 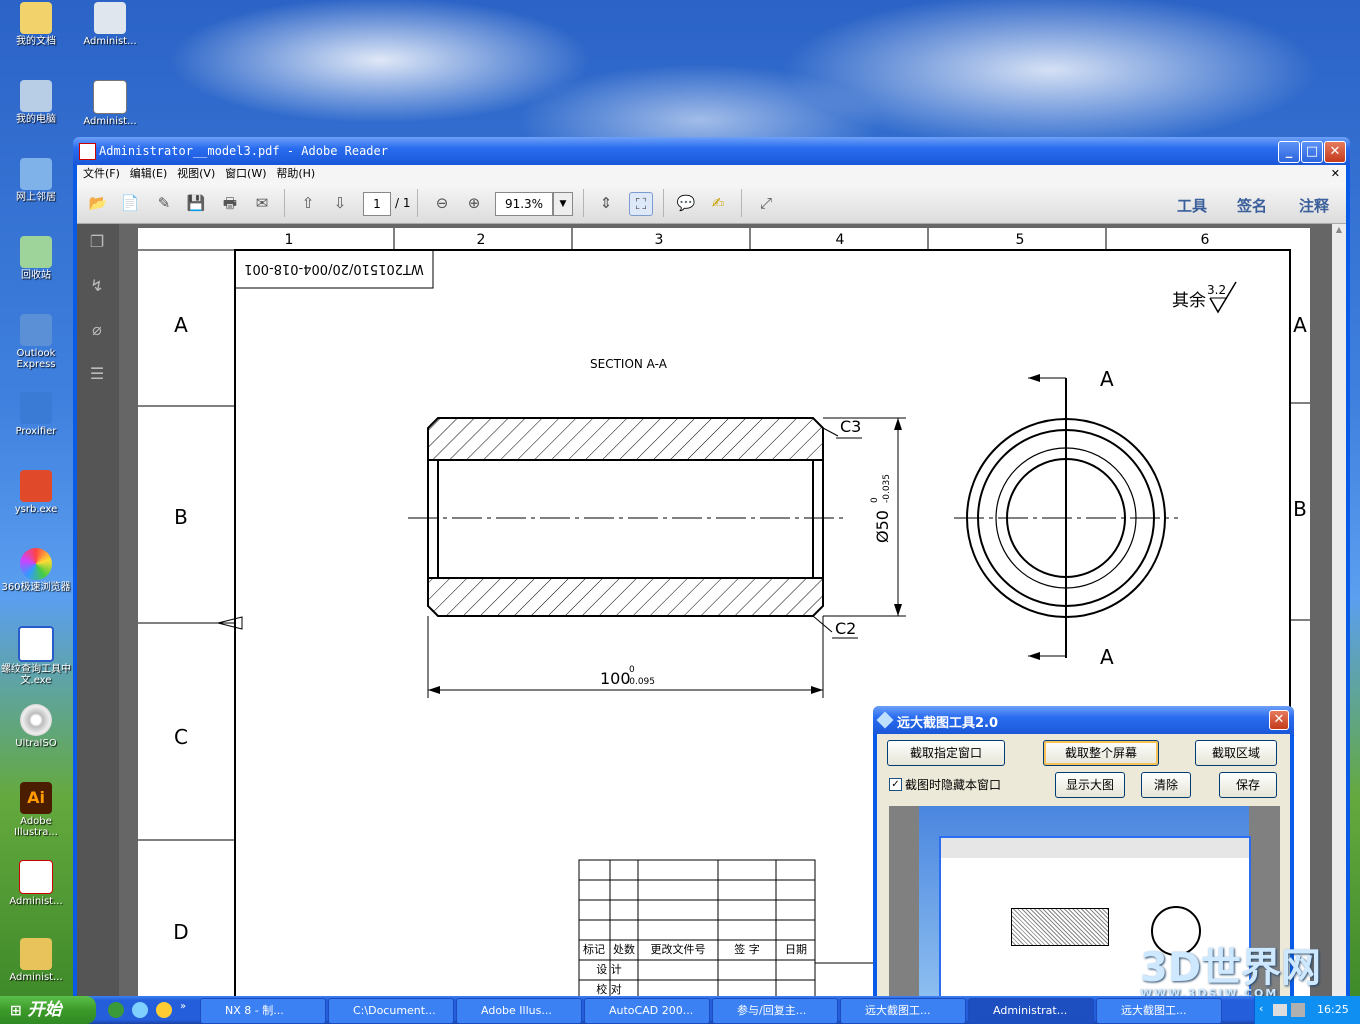 What do you see at coordinates (1107, 657) in the screenshot?
I see `section-marker-bottom: A` at bounding box center [1107, 657].